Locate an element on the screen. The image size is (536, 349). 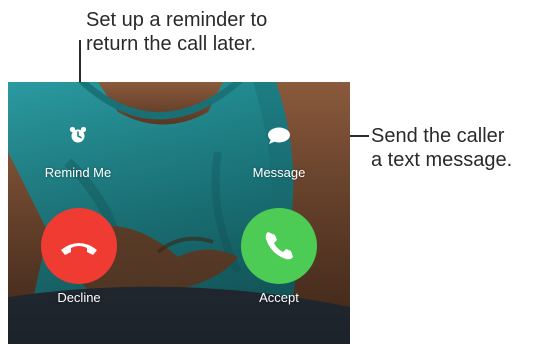
phone-icon is located at coordinates (279, 246).